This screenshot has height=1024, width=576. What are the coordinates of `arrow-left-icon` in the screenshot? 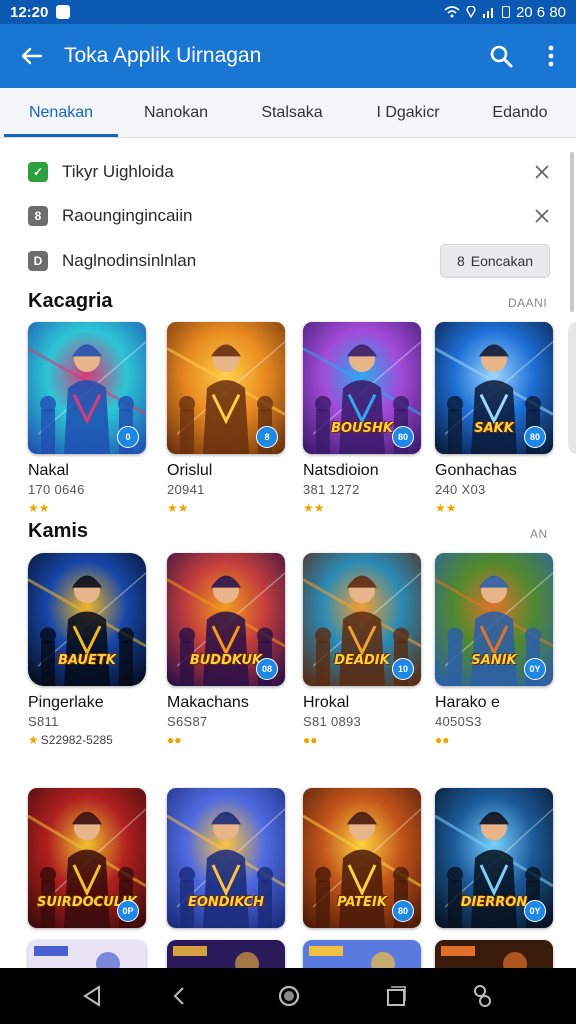 It's located at (32, 56).